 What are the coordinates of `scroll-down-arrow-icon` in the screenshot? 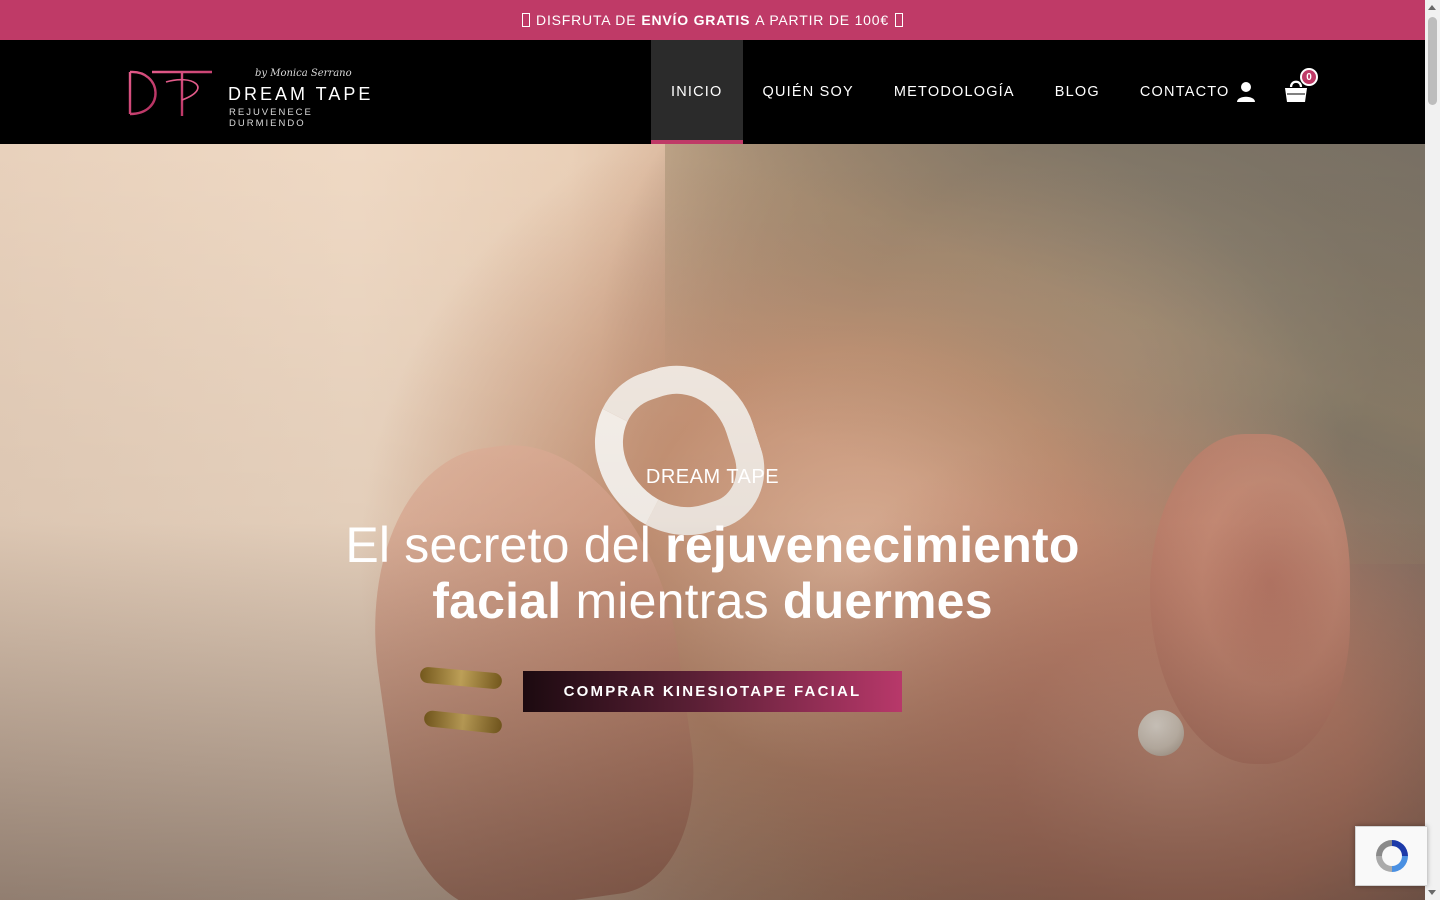 It's located at (1432, 892).